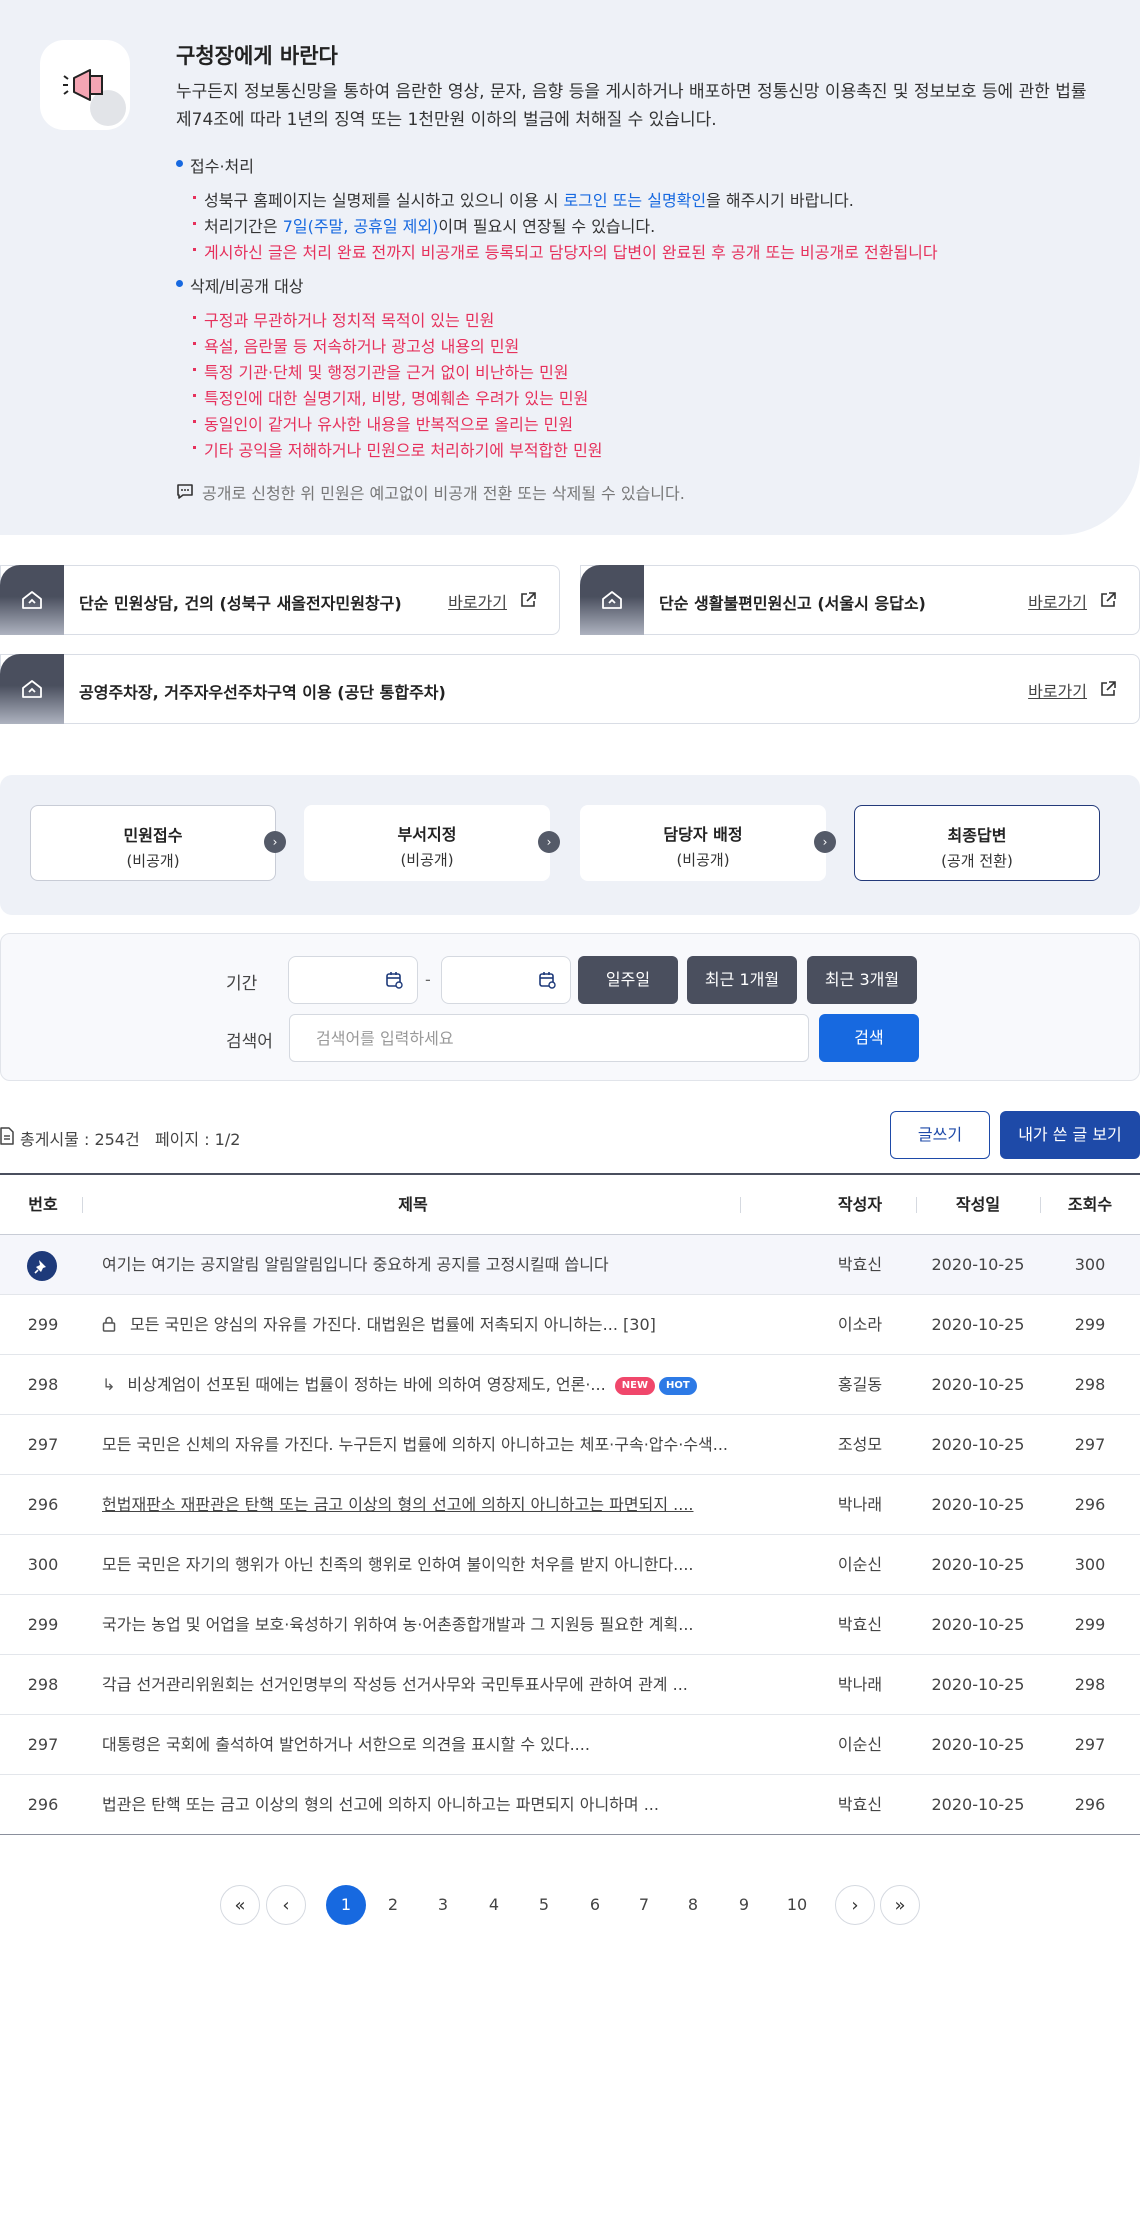 The width and height of the screenshot is (1140, 2214). Describe the element at coordinates (286, 1905) in the screenshot. I see `prev-page-button: ‹` at that location.